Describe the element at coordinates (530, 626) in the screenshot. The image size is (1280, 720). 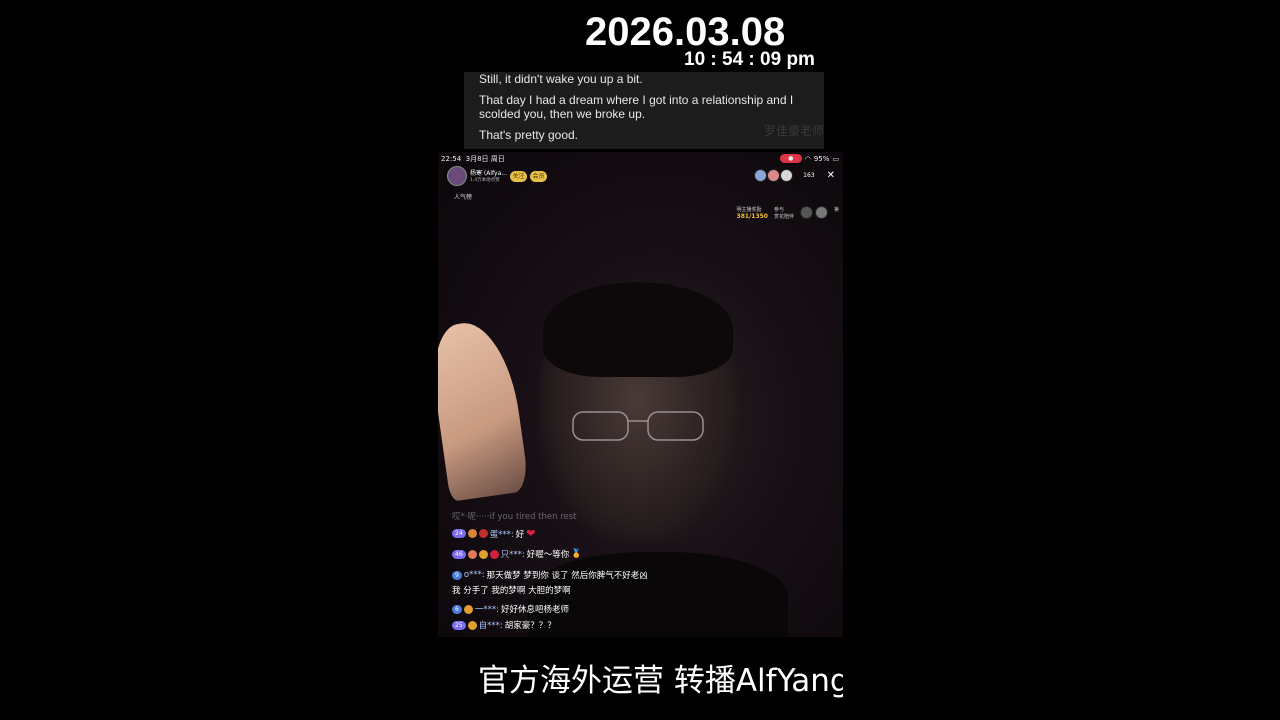
I see `chat-text: 胡家豪？？？` at that location.